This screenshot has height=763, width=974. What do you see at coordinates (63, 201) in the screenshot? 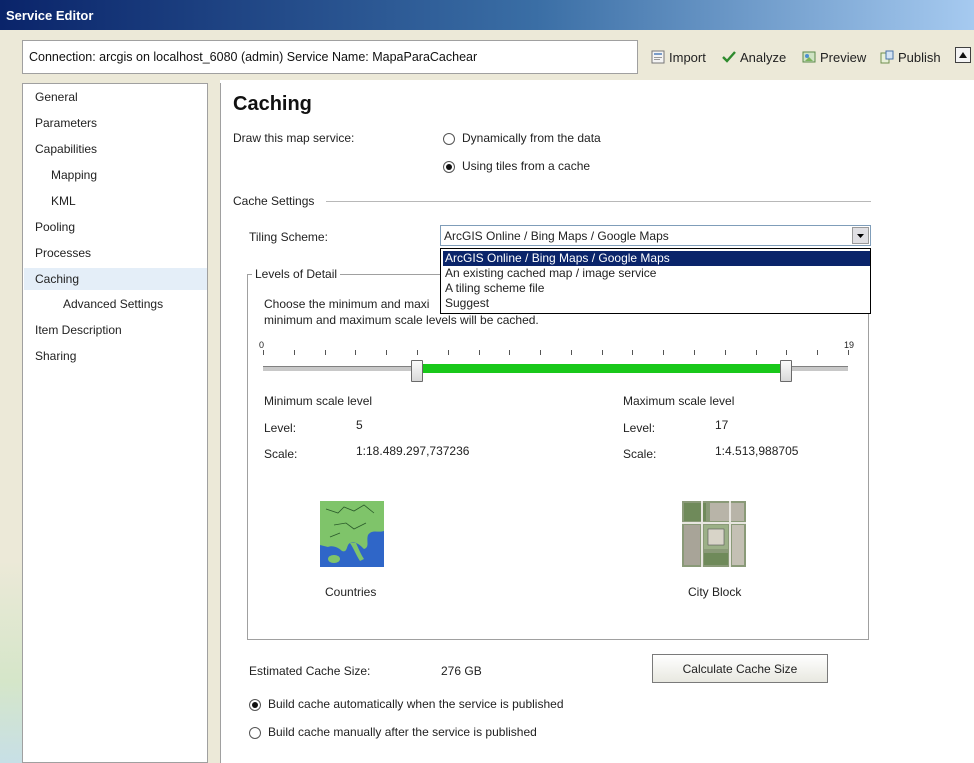
I see `sidebar-item-kml: KML` at bounding box center [63, 201].